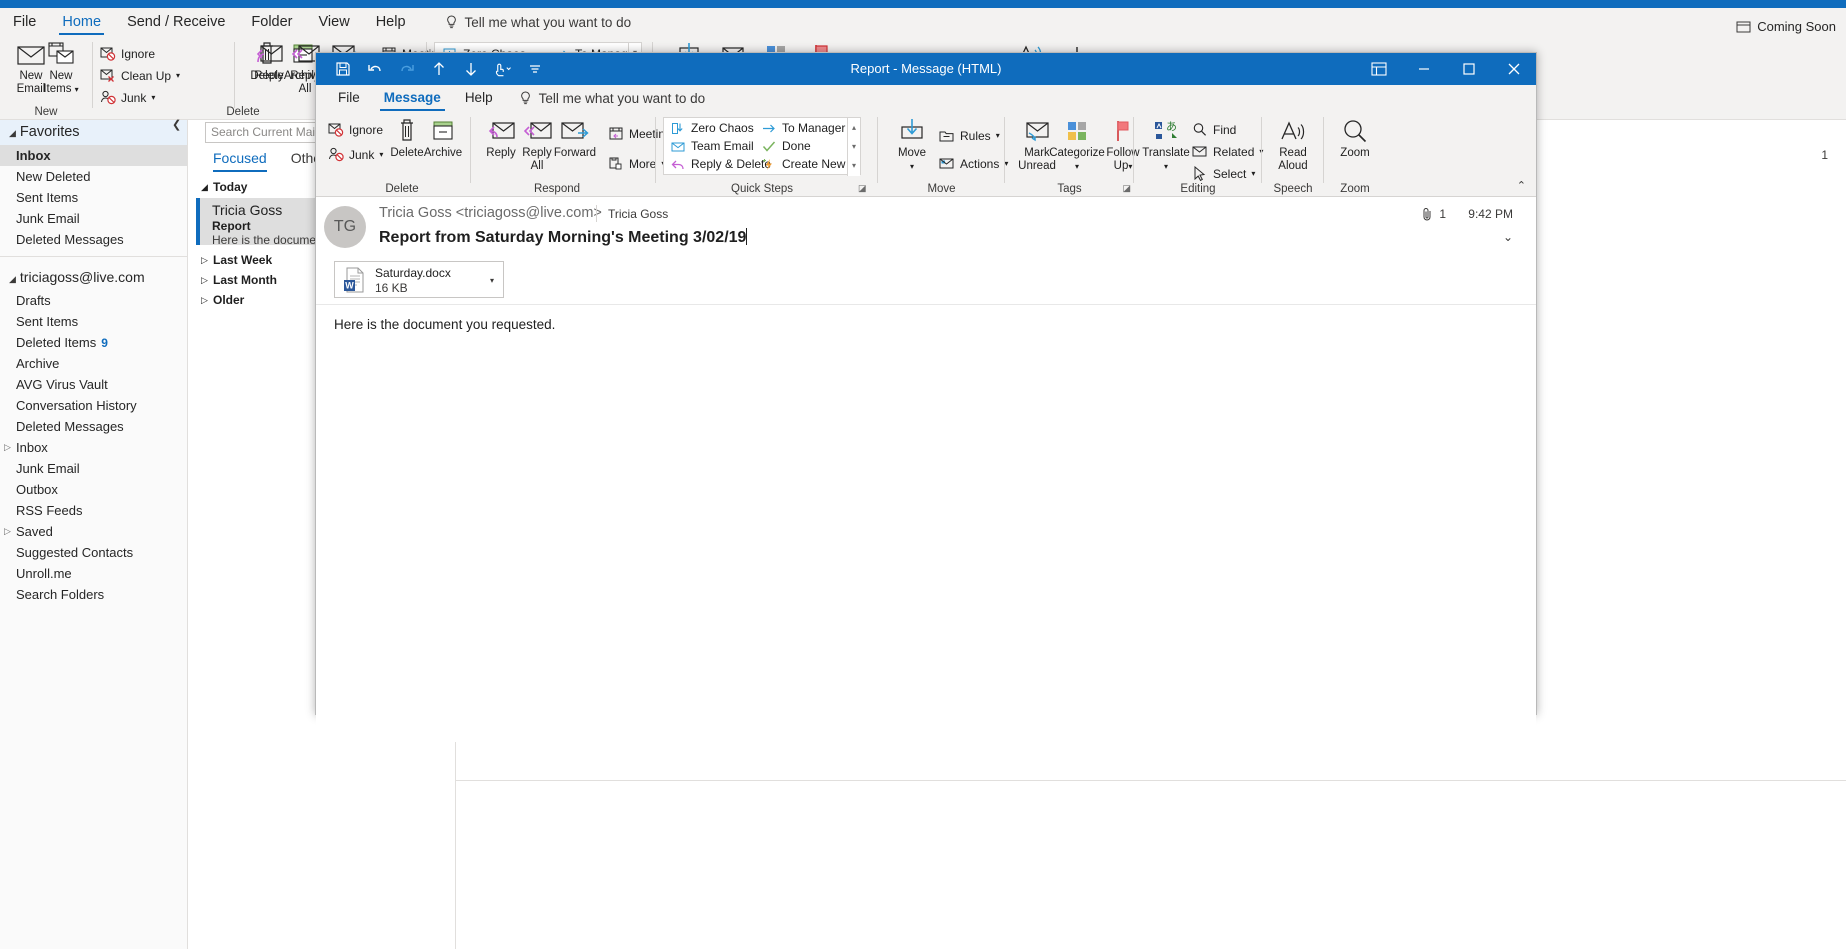  Describe the element at coordinates (803, 164) in the screenshot. I see `quick-step-create-new: Create New` at that location.